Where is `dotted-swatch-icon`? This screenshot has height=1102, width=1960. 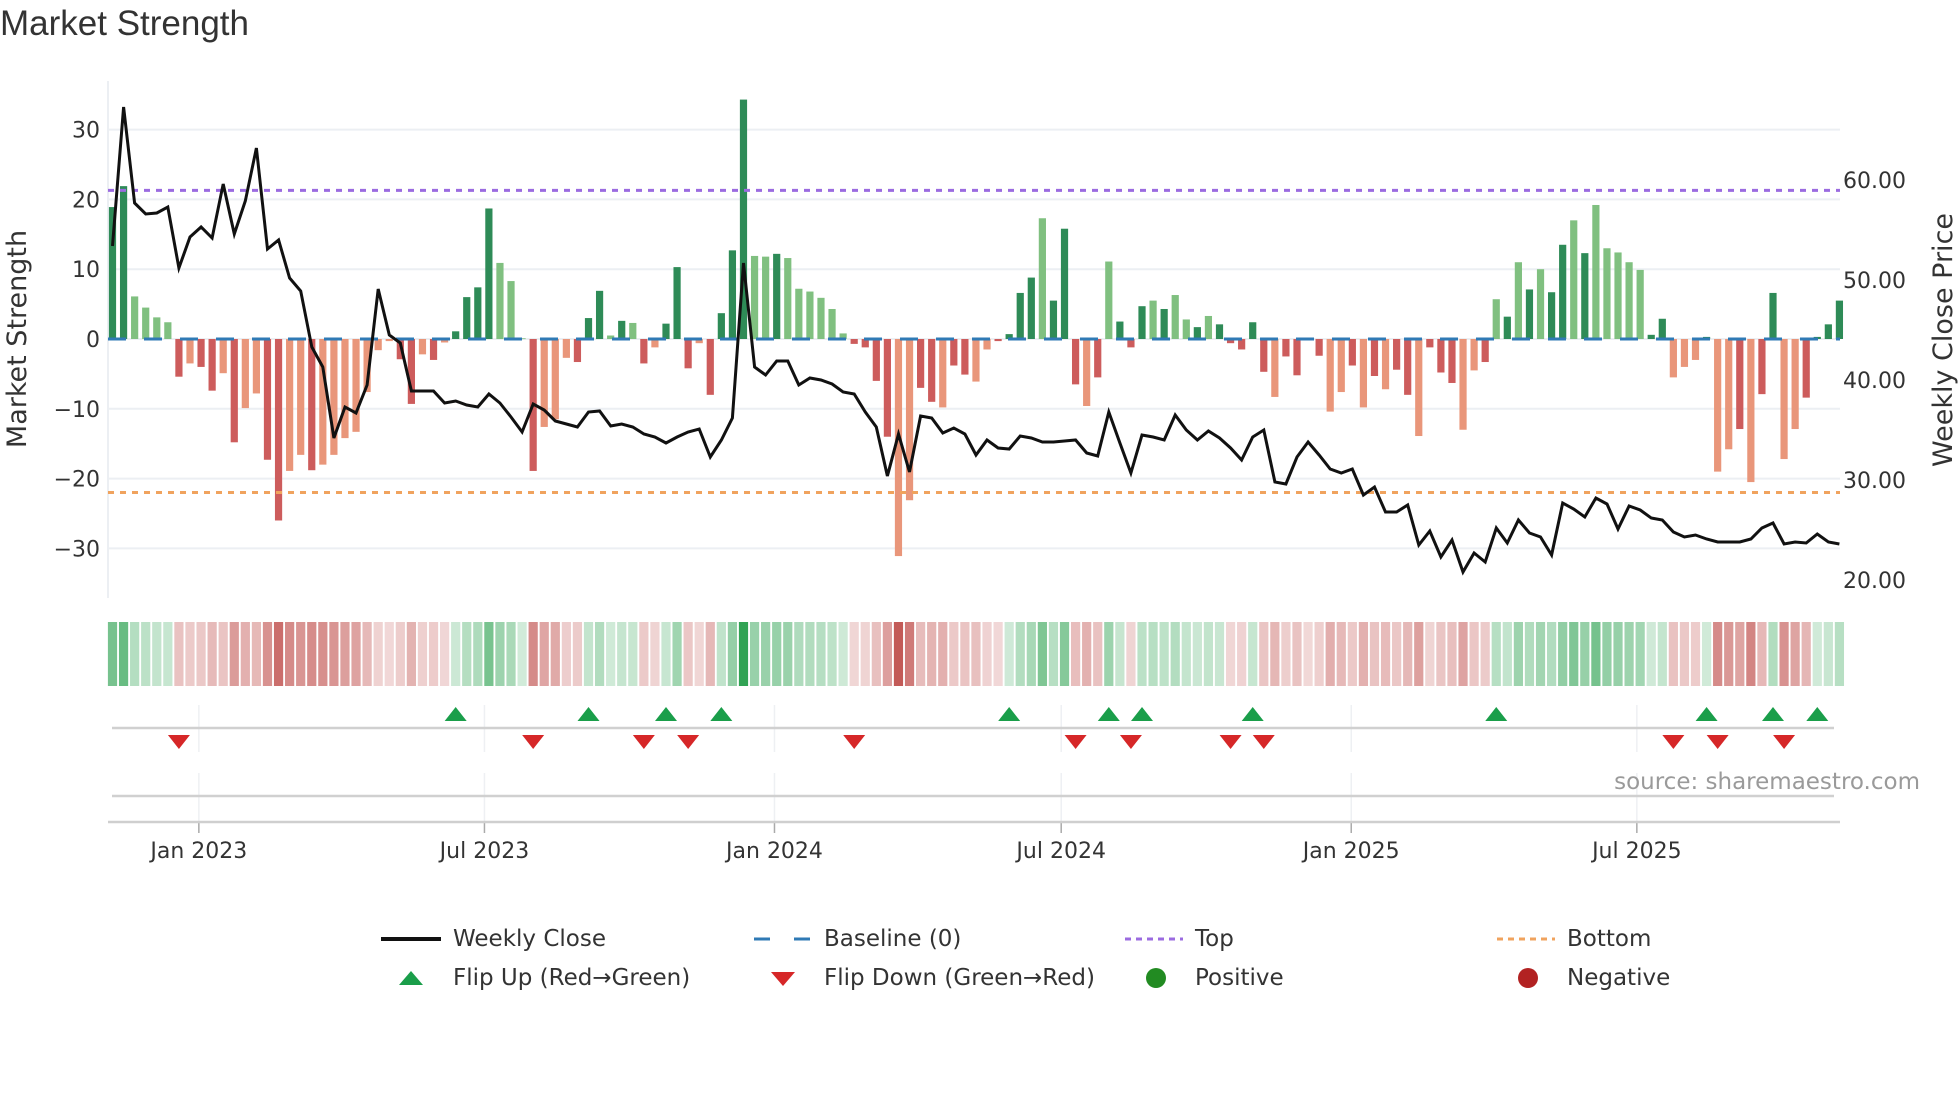 dotted-swatch-icon is located at coordinates (1526, 939).